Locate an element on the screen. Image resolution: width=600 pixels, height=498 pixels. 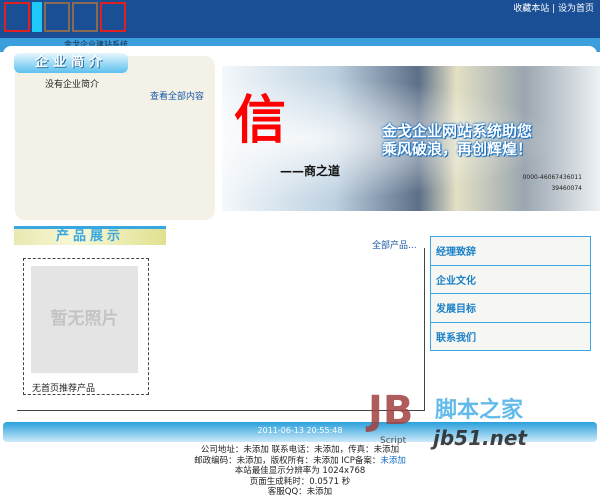
site-logo is located at coordinates (65, 17).